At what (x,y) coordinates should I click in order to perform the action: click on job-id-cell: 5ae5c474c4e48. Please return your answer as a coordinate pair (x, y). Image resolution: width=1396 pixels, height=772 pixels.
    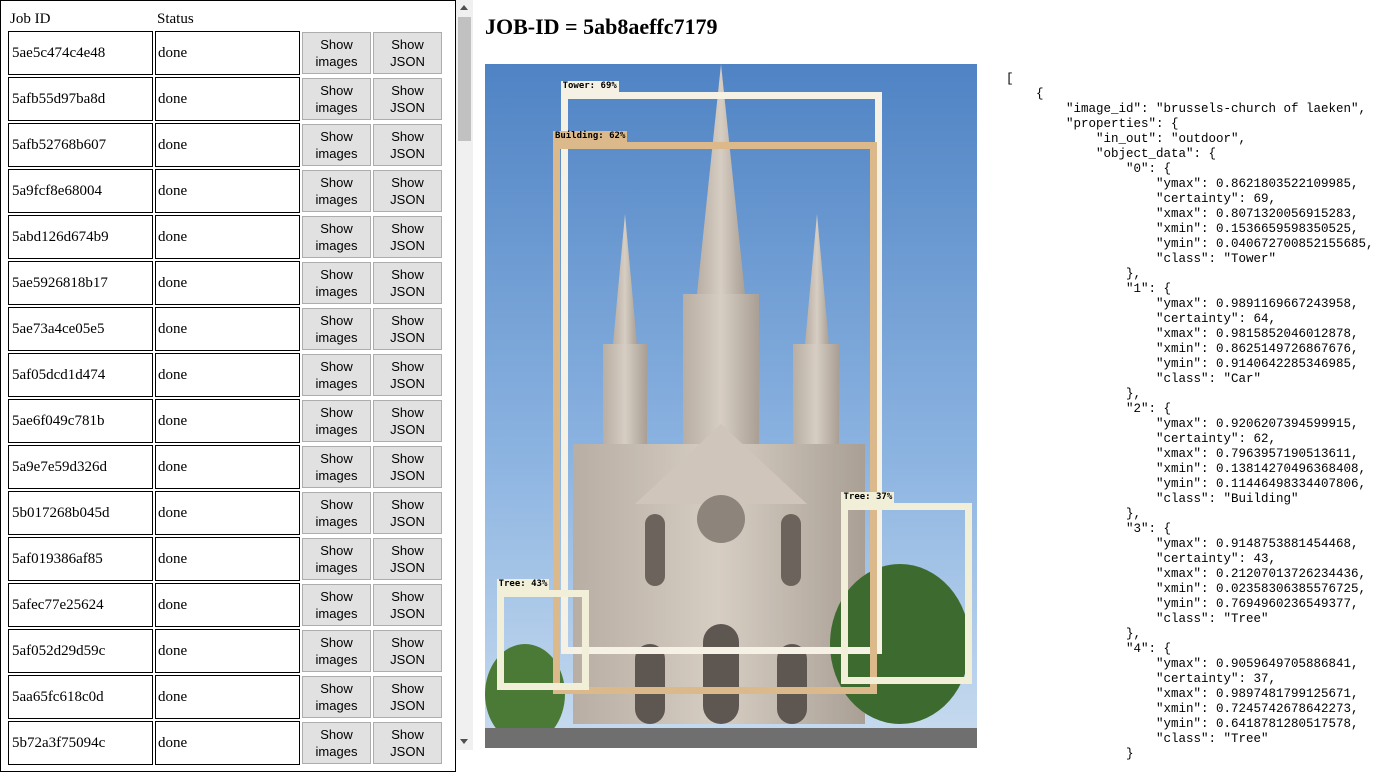
    Looking at the image, I should click on (80, 53).